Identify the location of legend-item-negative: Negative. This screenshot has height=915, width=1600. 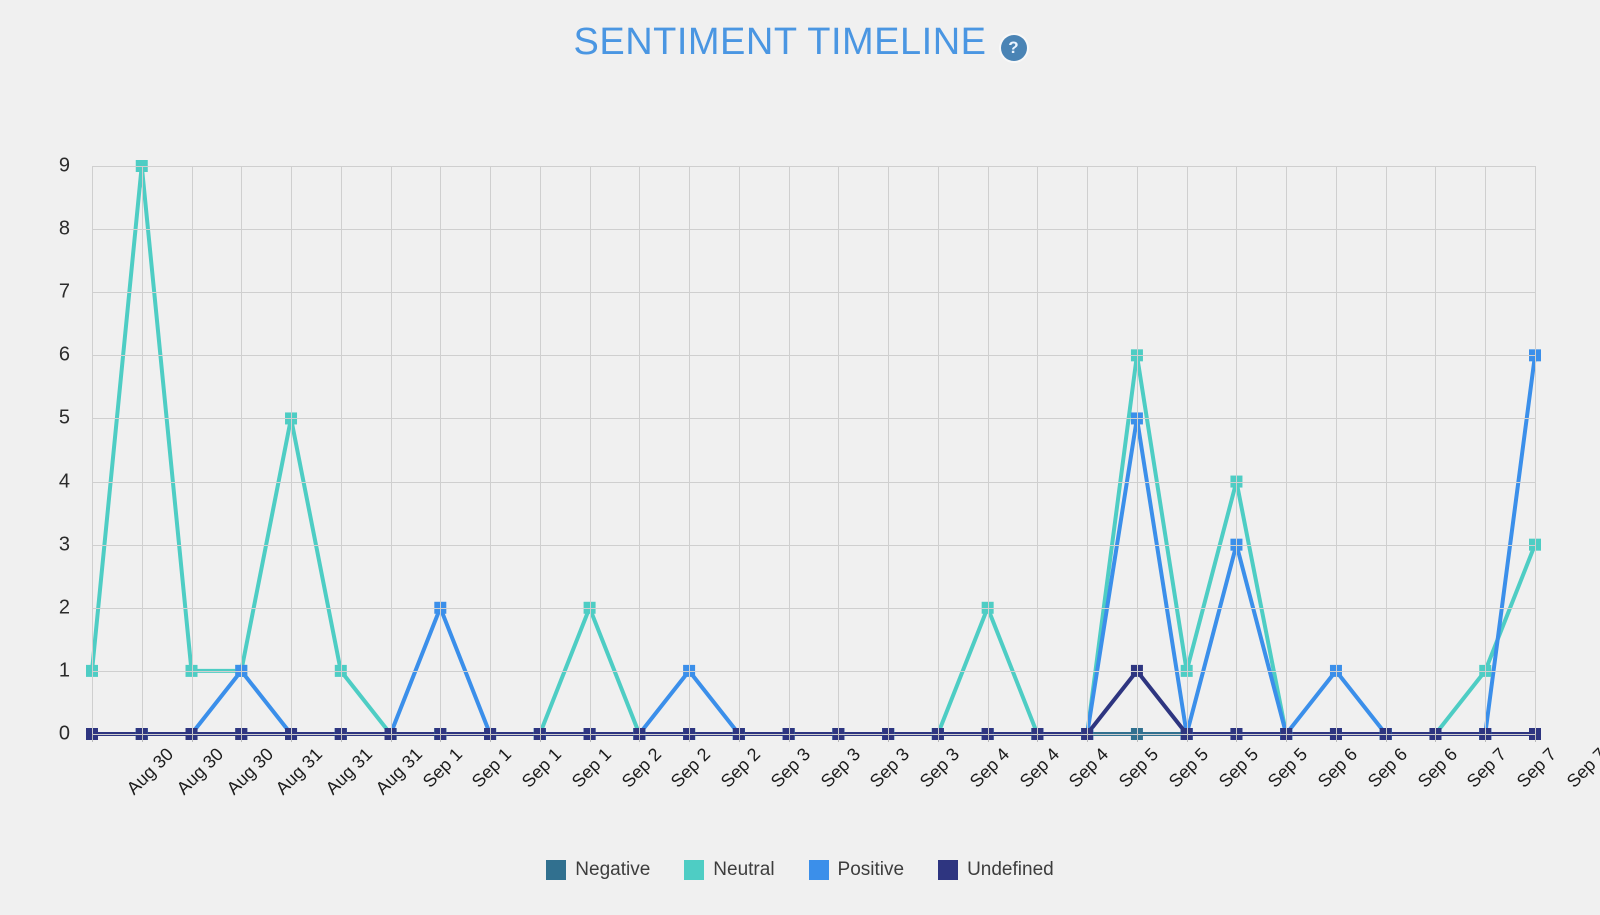
(598, 870).